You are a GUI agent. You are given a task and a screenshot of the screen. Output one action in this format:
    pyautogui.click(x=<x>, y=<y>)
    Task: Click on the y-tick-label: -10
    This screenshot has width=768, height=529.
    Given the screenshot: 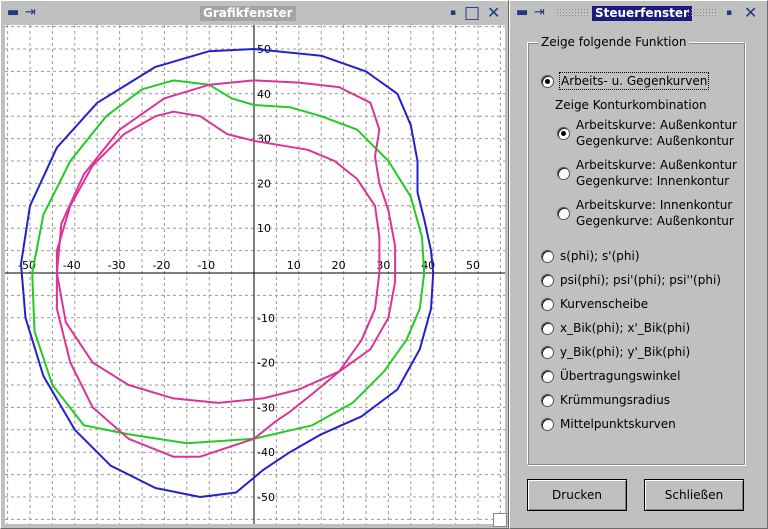 What is the action you would take?
    pyautogui.click(x=266, y=318)
    